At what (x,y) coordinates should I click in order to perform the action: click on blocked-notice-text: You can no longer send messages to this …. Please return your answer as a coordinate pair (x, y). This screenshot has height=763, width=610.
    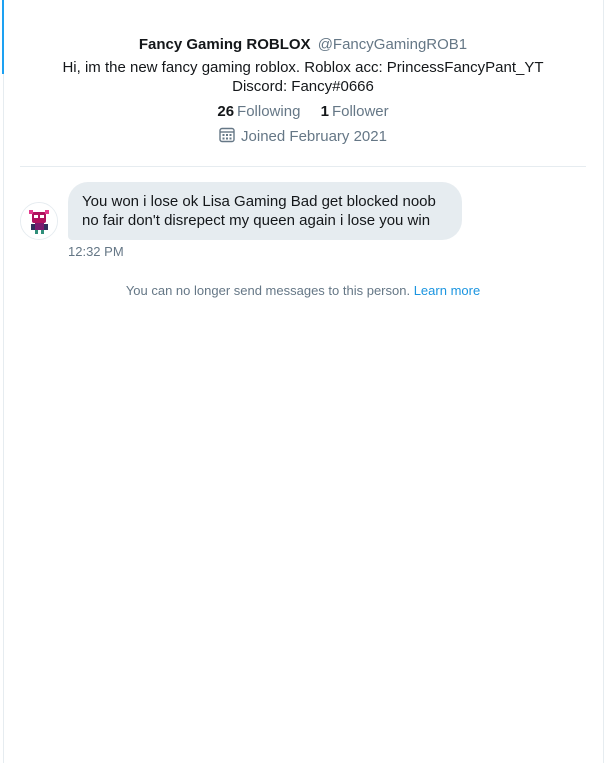
    Looking at the image, I should click on (268, 290).